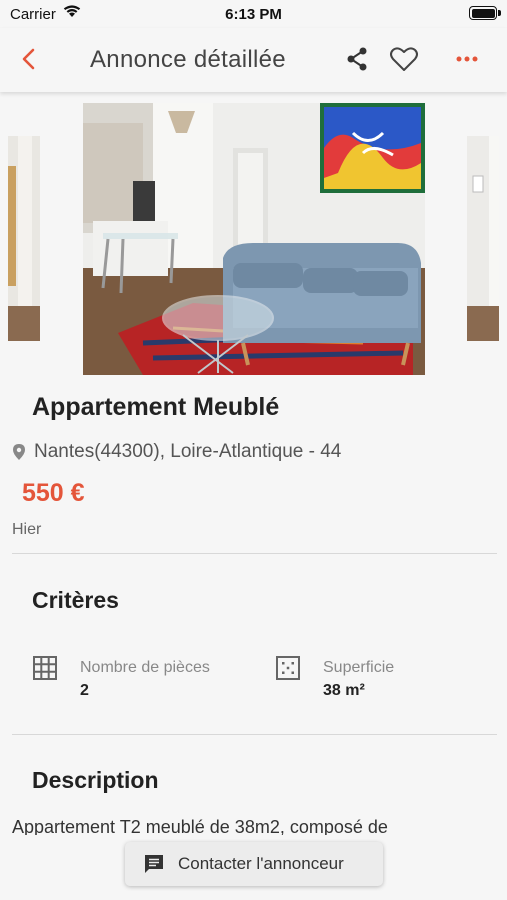  Describe the element at coordinates (376, 681) in the screenshot. I see `criteria-area: Superficie 38 m²` at that location.